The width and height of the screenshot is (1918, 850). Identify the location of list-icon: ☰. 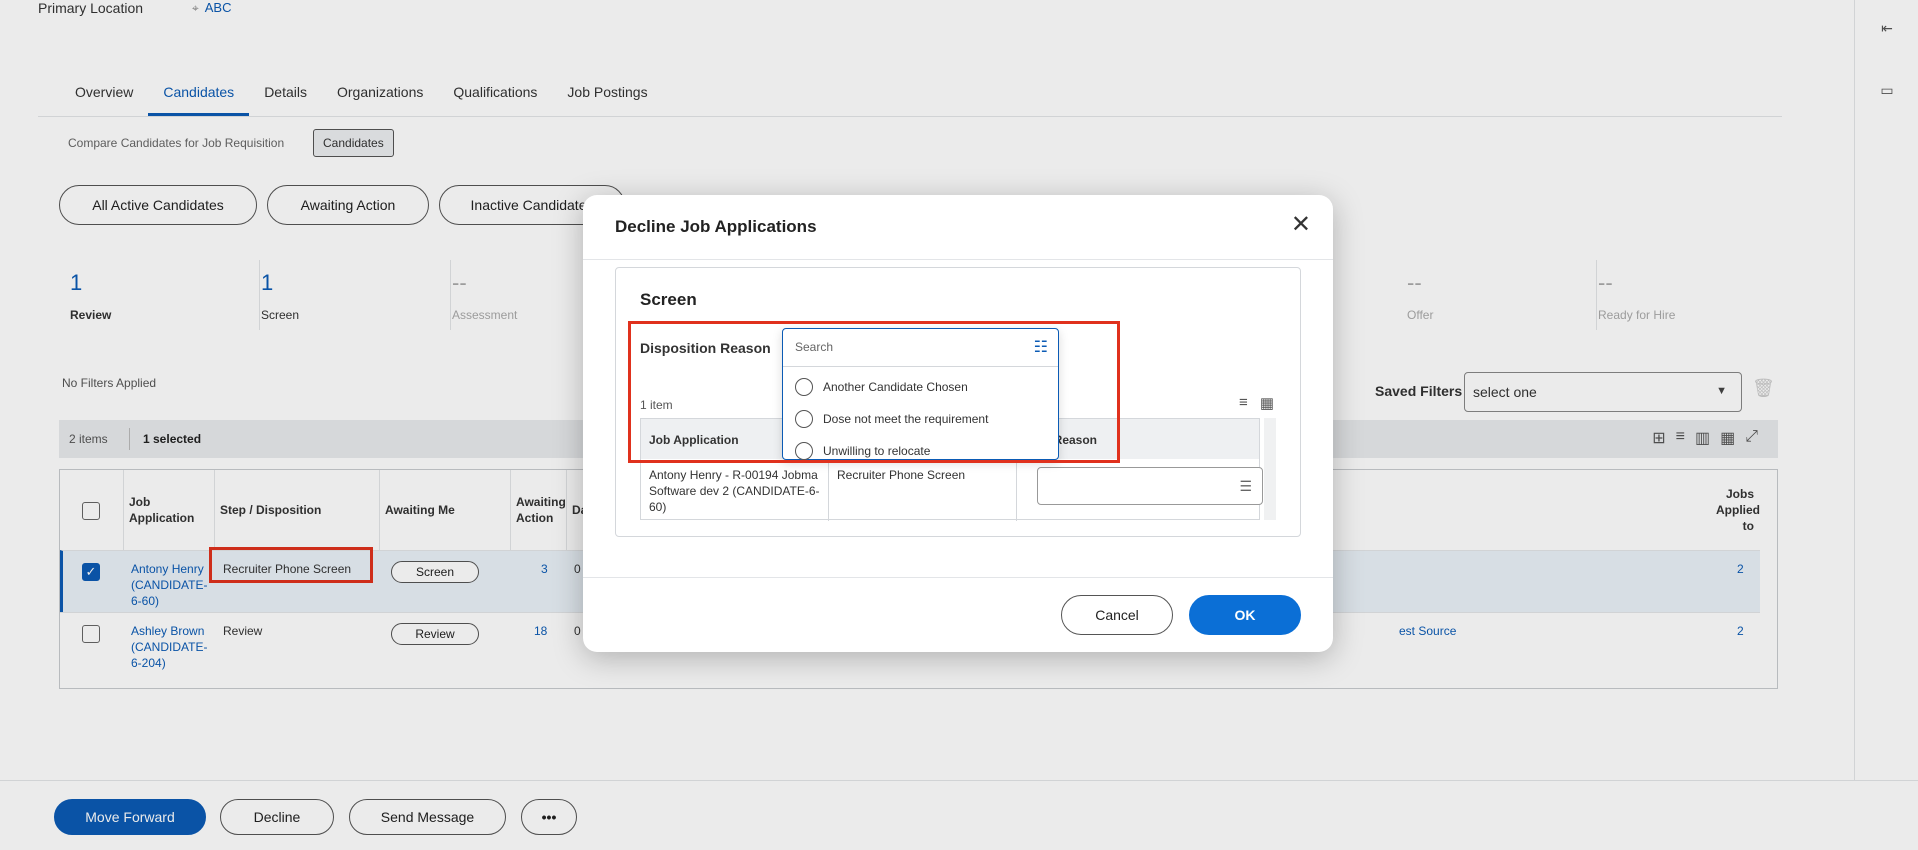
(1245, 486).